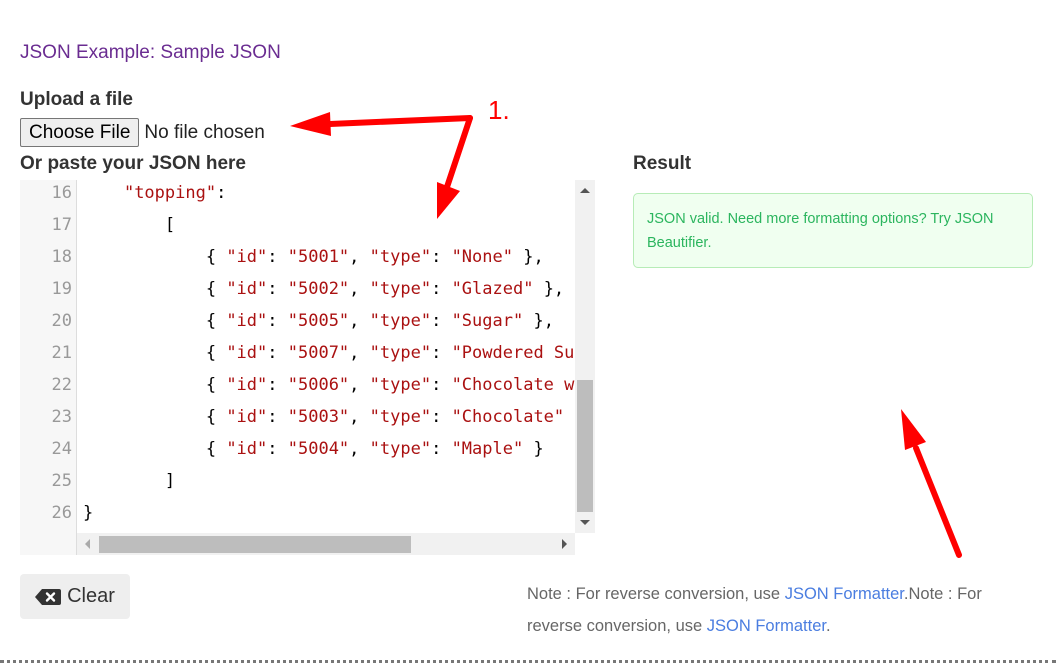 The height and width of the screenshot is (667, 1056). Describe the element at coordinates (381, 124) in the screenshot. I see `annotation-arrow-to-file-input` at that location.